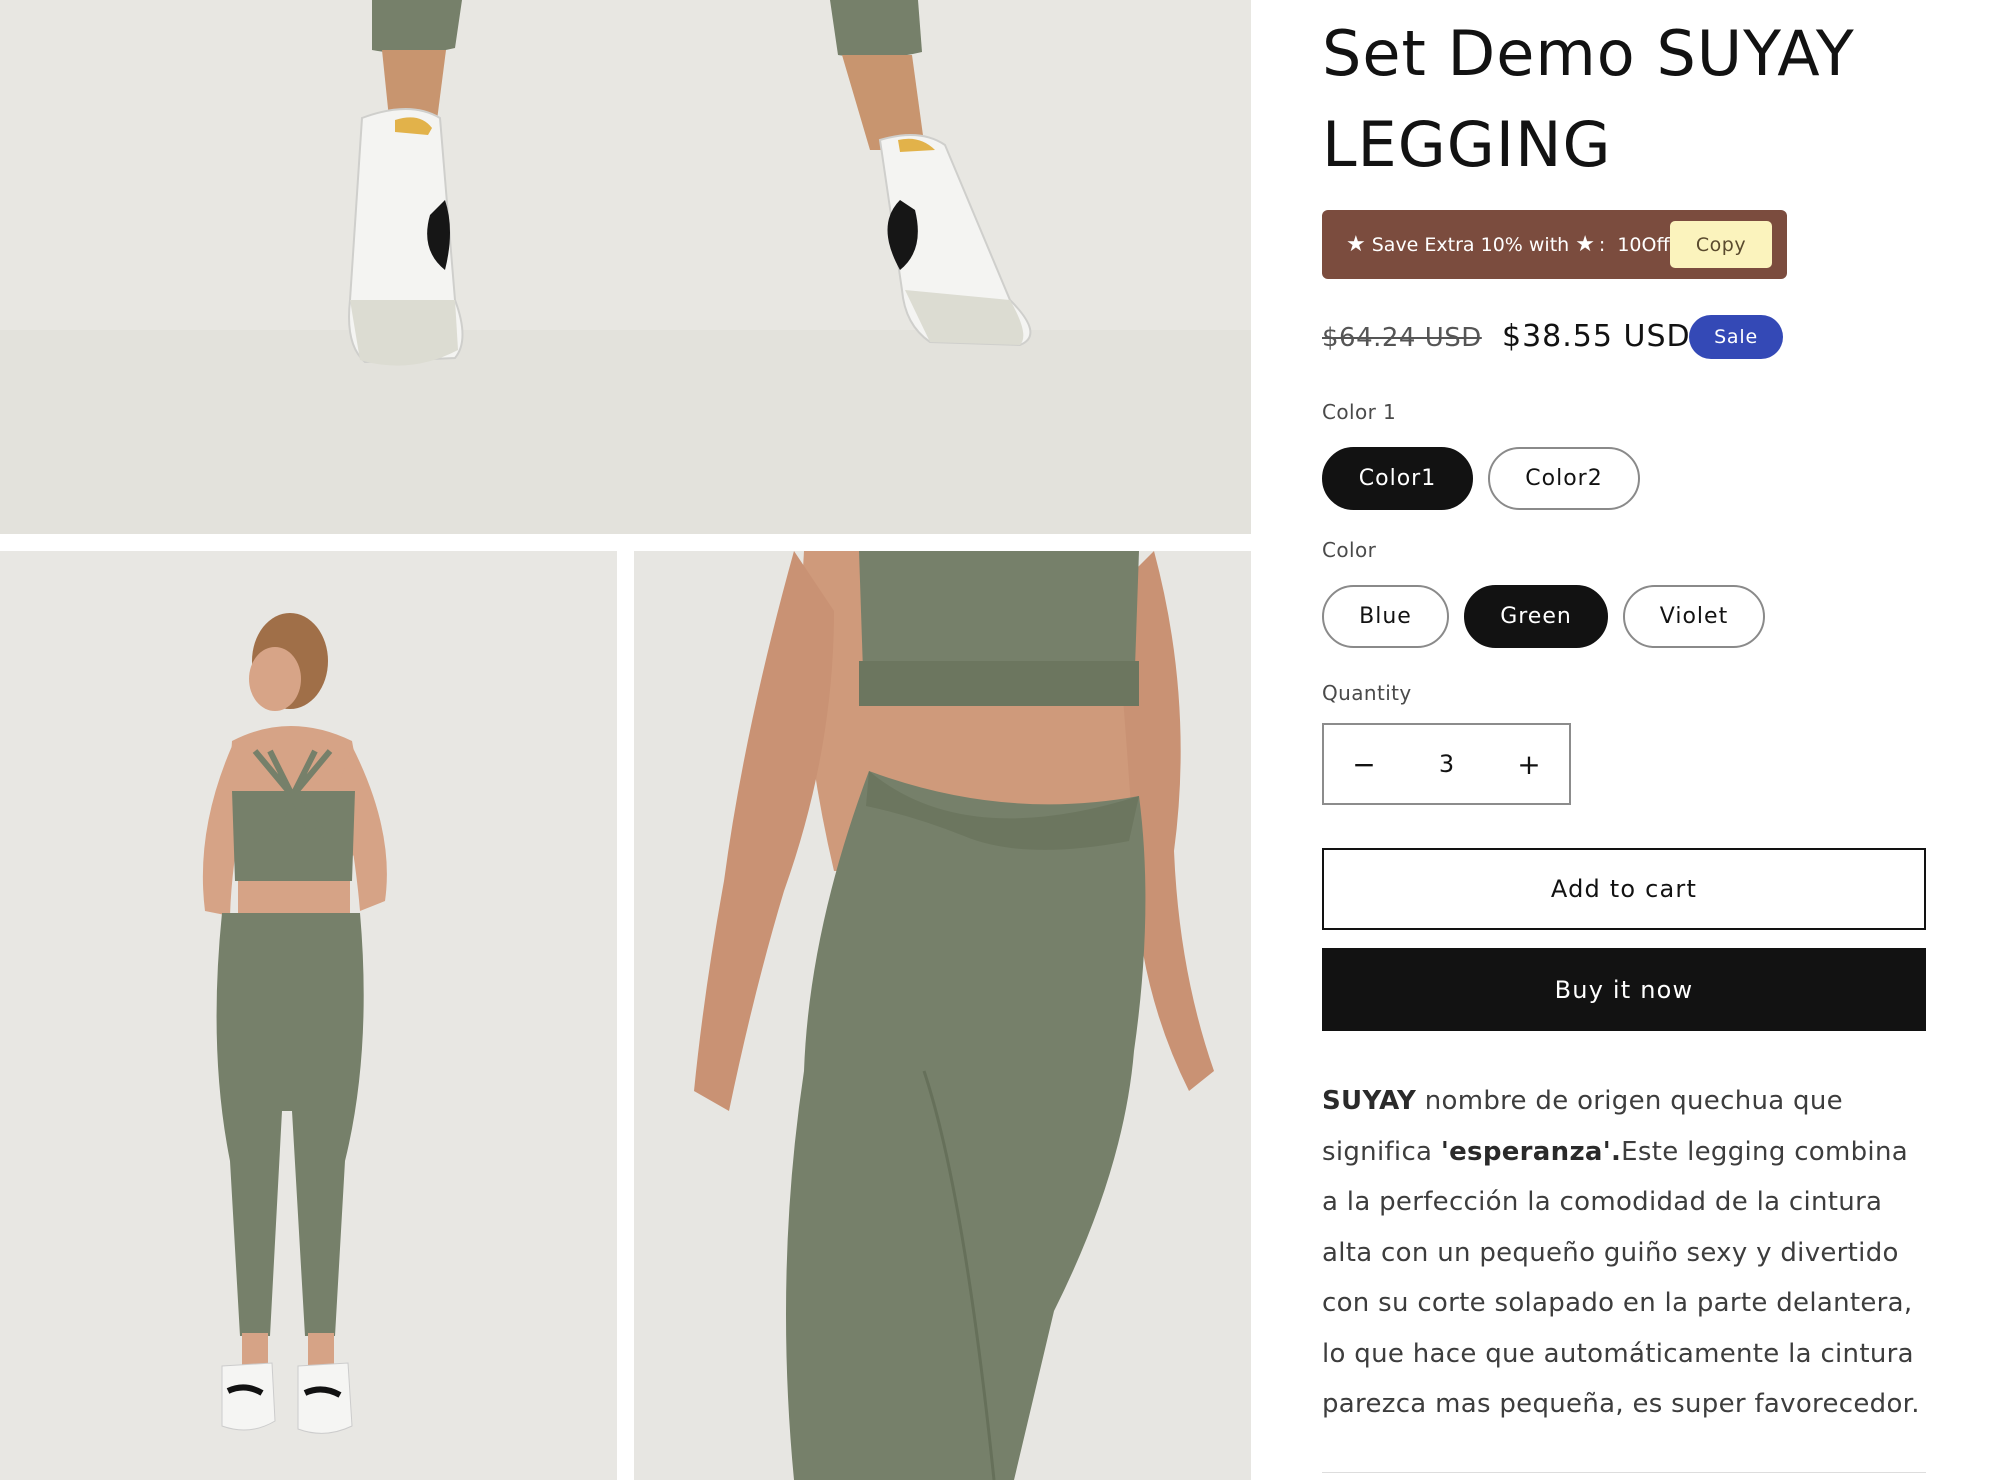  What do you see at coordinates (1359, 412) in the screenshot?
I see `option-label-color-1: Color 1` at bounding box center [1359, 412].